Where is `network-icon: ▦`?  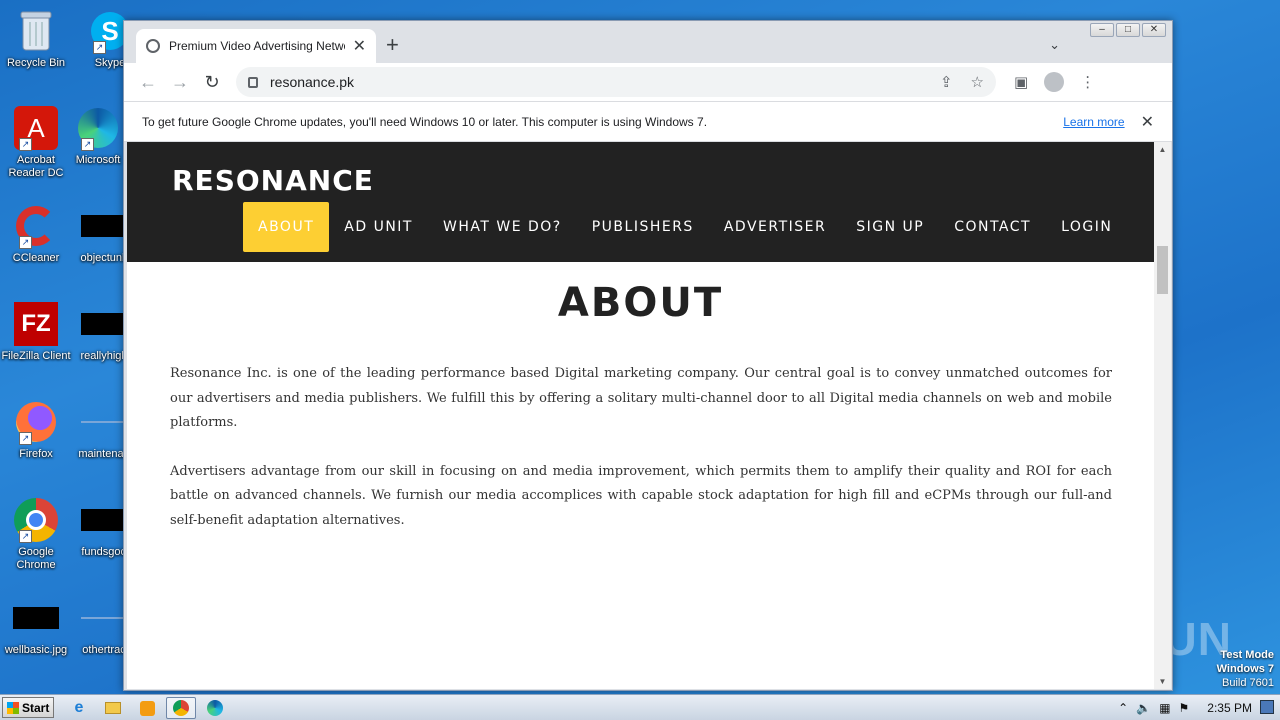 network-icon: ▦ is located at coordinates (1164, 708).